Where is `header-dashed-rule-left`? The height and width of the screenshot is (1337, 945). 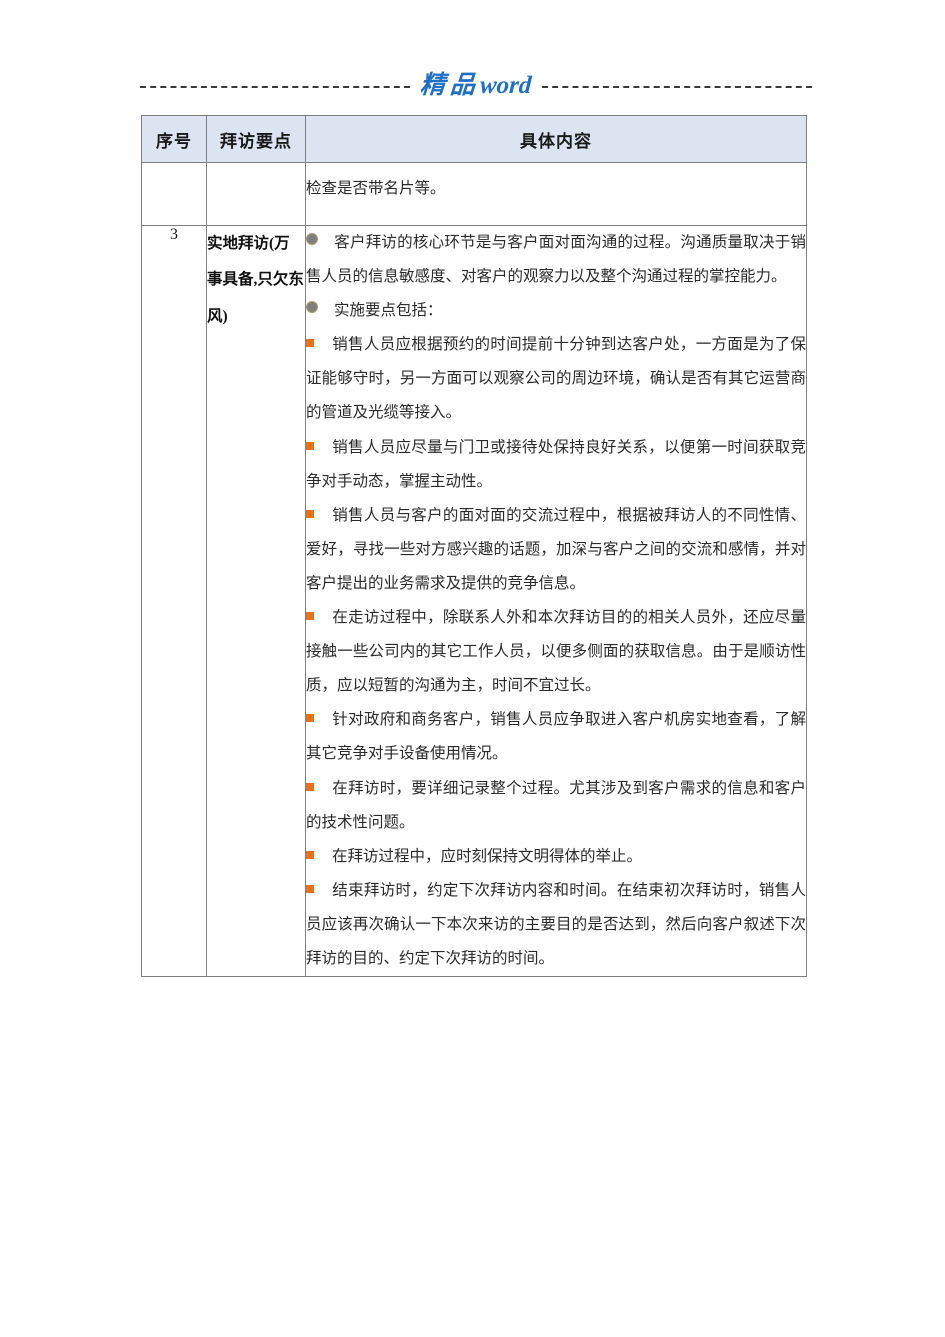 header-dashed-rule-left is located at coordinates (275, 87).